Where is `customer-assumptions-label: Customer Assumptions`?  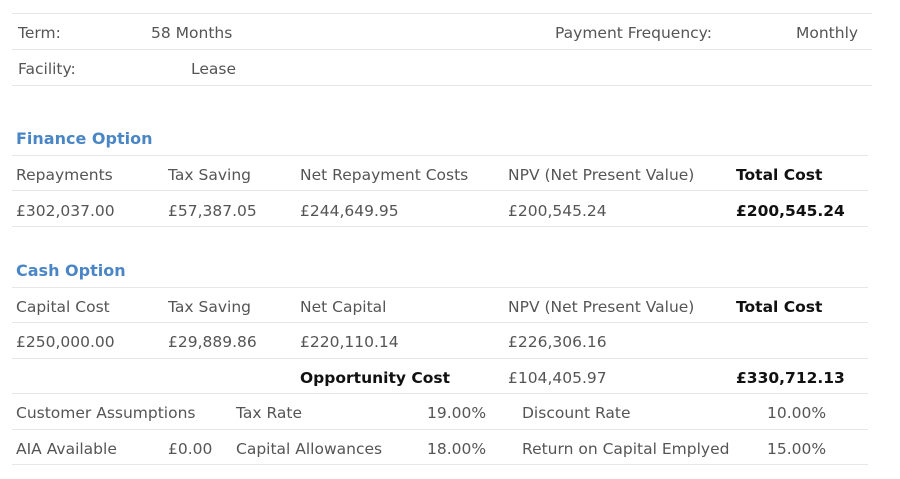 customer-assumptions-label: Customer Assumptions is located at coordinates (106, 413).